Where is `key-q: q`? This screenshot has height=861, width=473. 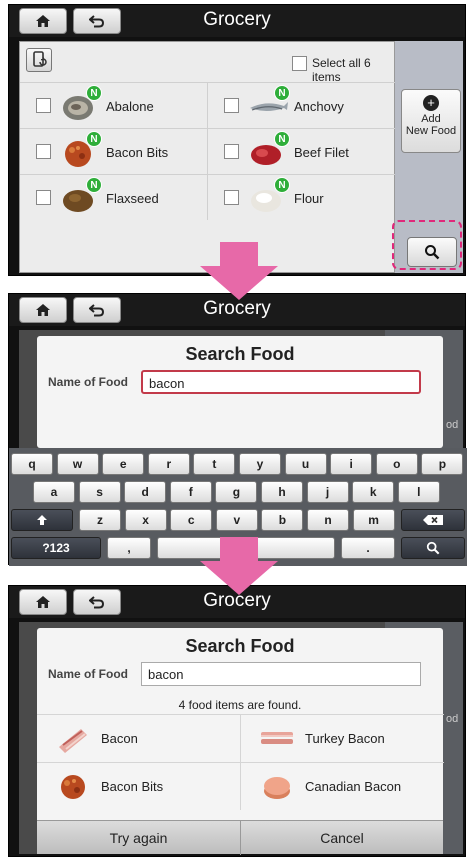 key-q: q is located at coordinates (32, 464).